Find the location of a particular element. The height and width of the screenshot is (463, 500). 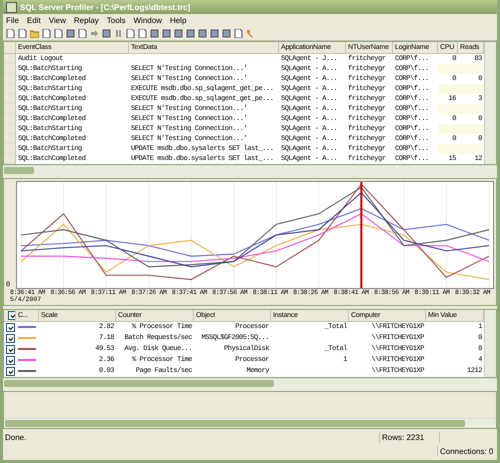

menu-item: Window is located at coordinates (147, 20).